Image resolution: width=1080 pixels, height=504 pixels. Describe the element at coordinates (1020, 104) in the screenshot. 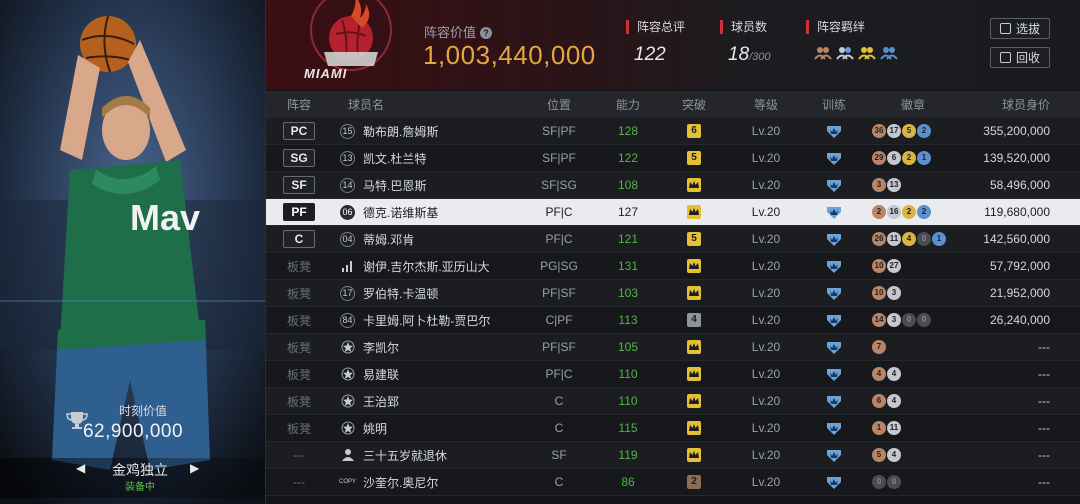

I see `col-value: 球员身价` at that location.